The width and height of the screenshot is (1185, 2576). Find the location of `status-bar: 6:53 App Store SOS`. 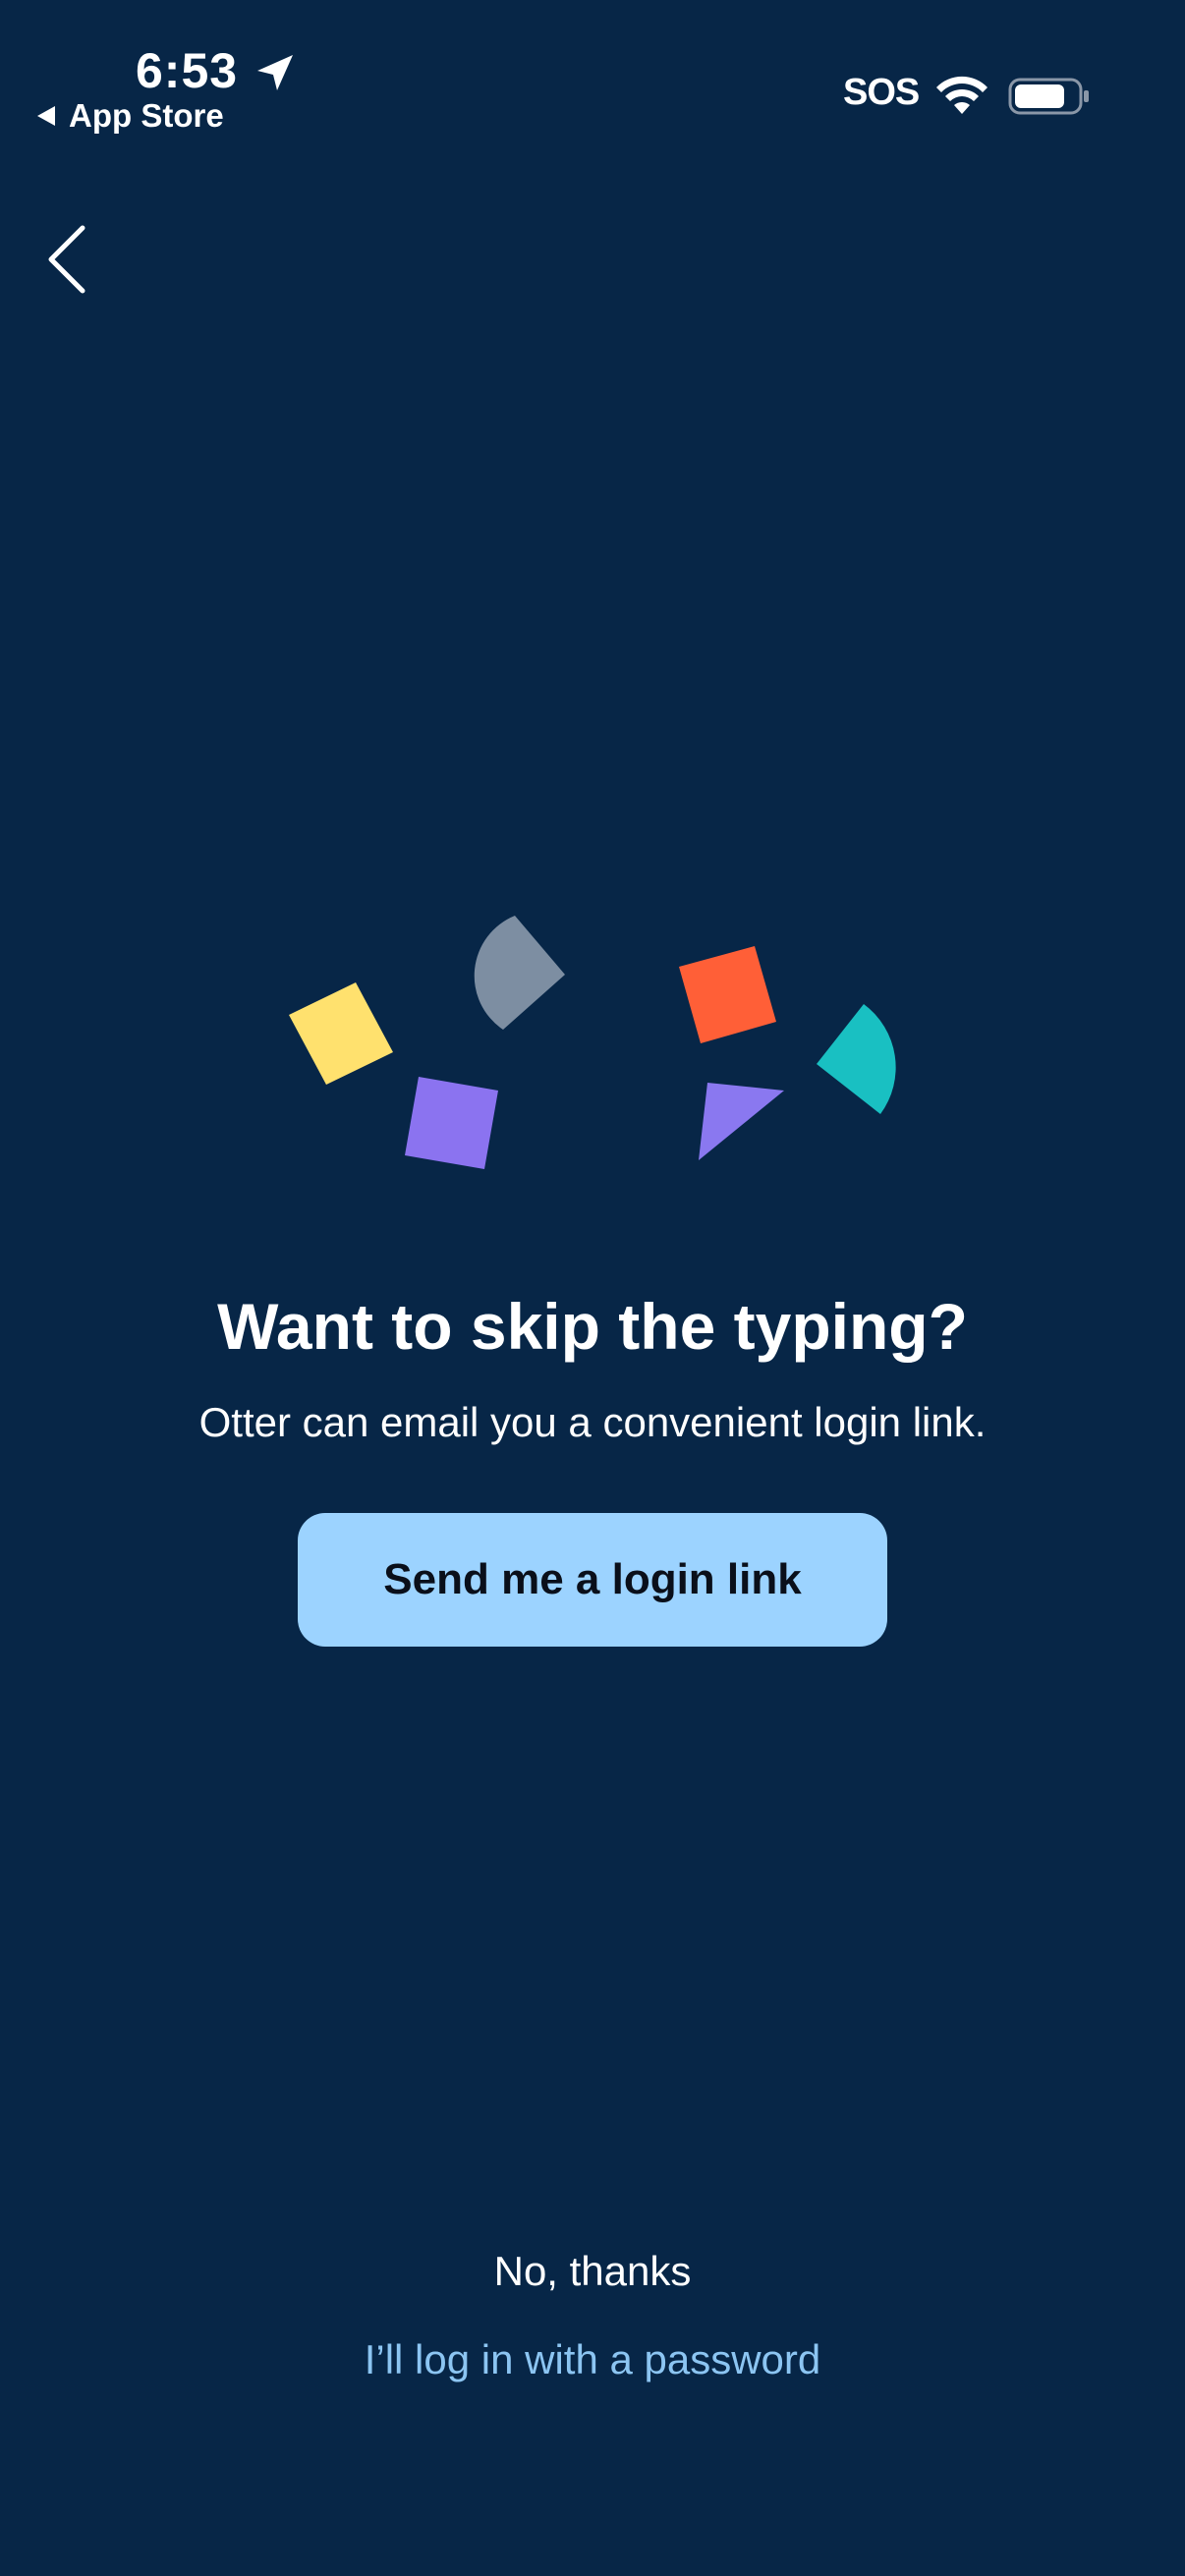

status-bar: 6:53 App Store SOS is located at coordinates (592, 69).